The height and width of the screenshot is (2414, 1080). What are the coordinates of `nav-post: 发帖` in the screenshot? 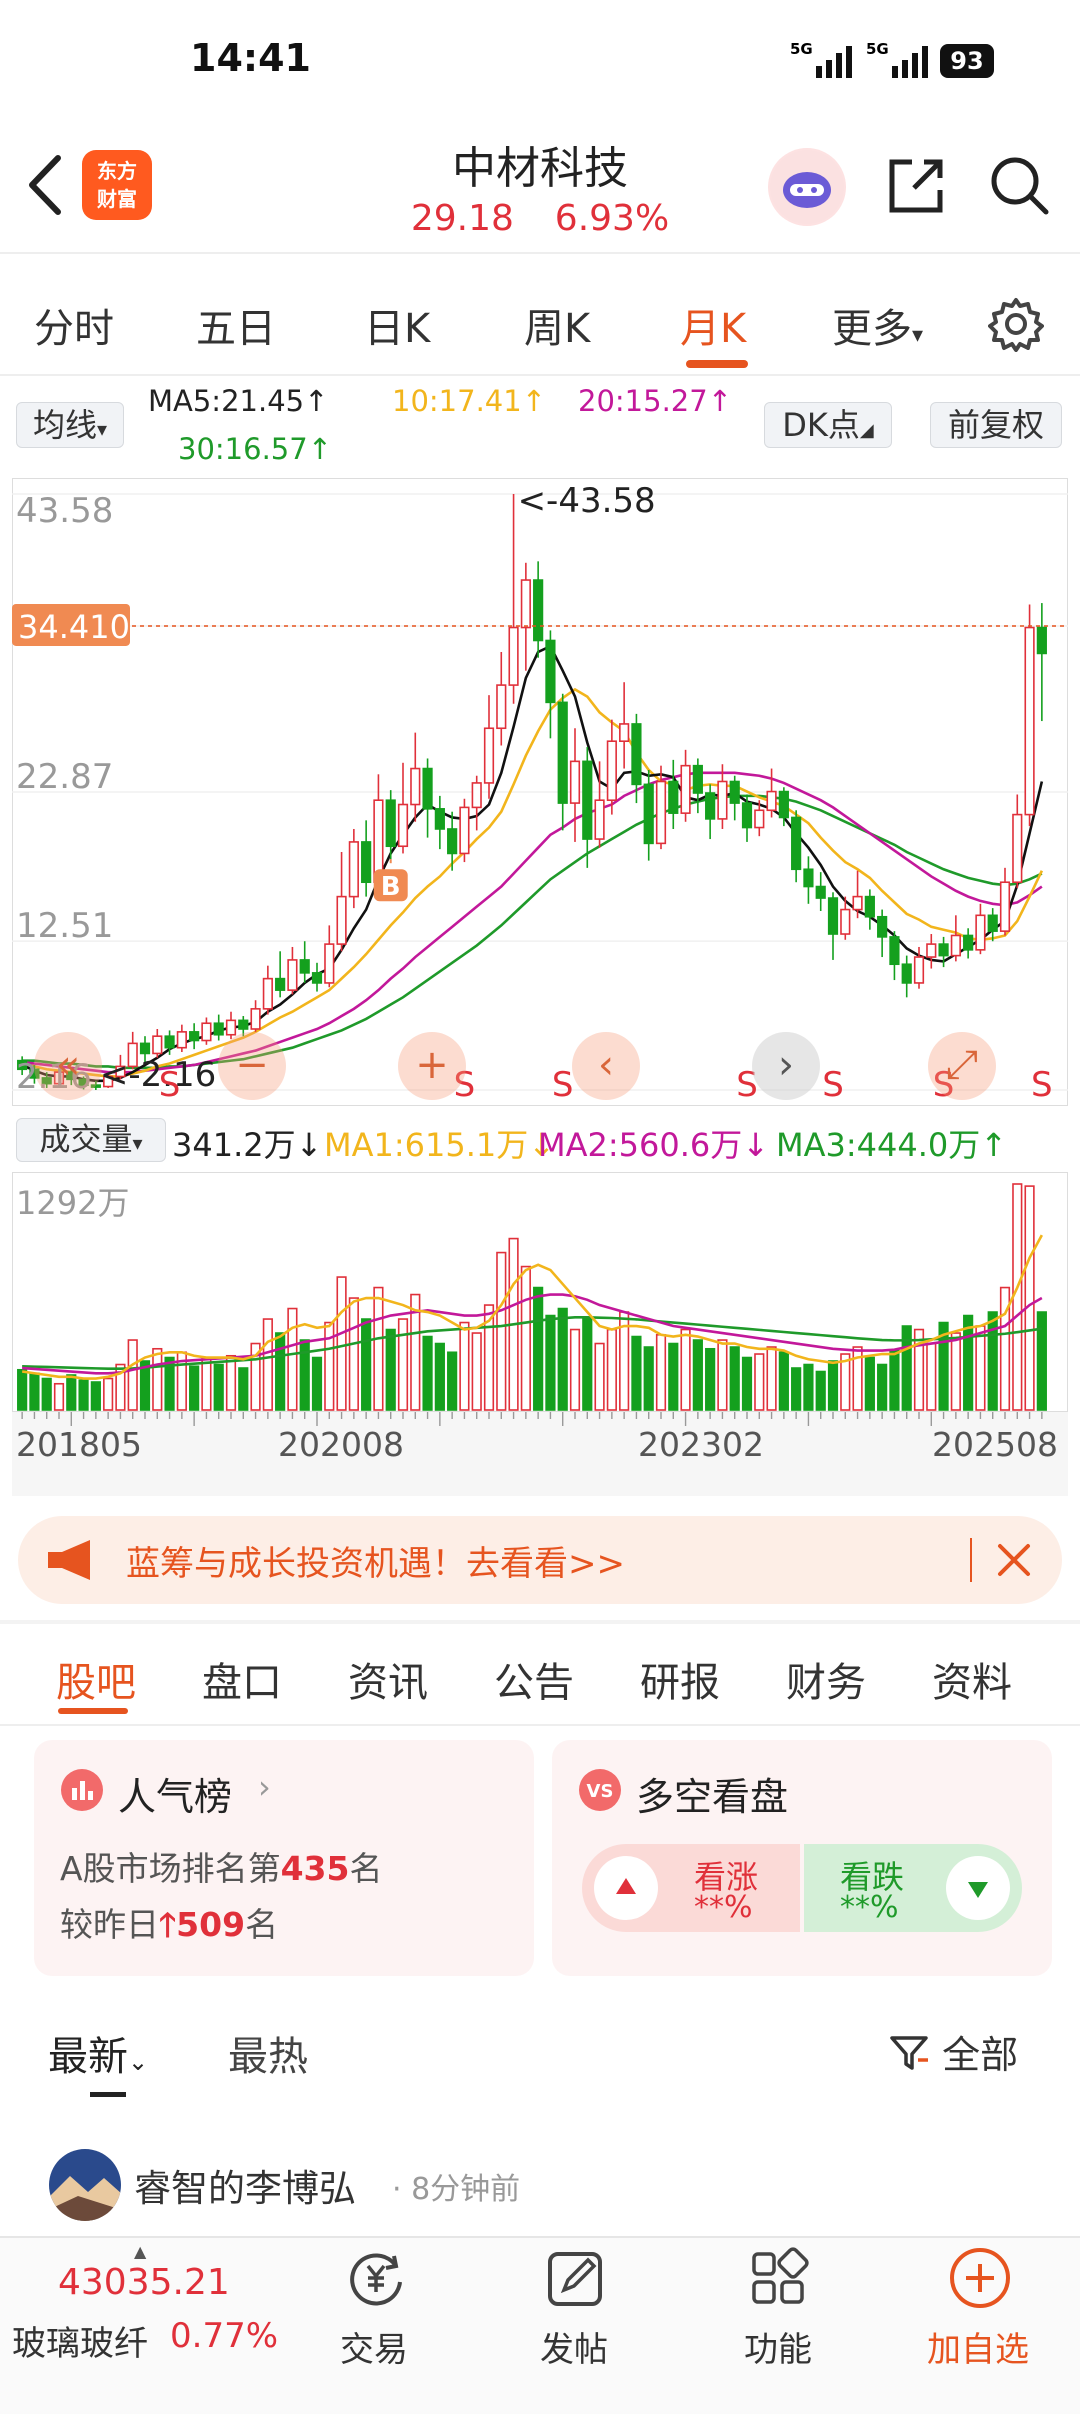 It's located at (574, 2346).